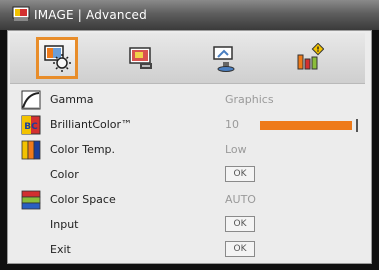 The height and width of the screenshot is (270, 379). I want to click on input-label: Input, so click(64, 224).